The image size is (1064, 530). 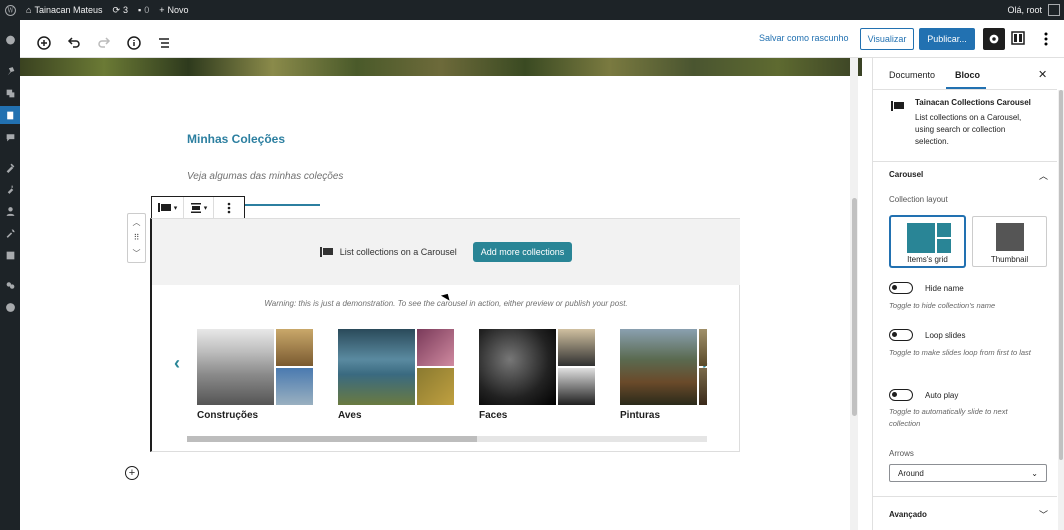 I want to click on collection-card: Faces, so click(x=537, y=375).